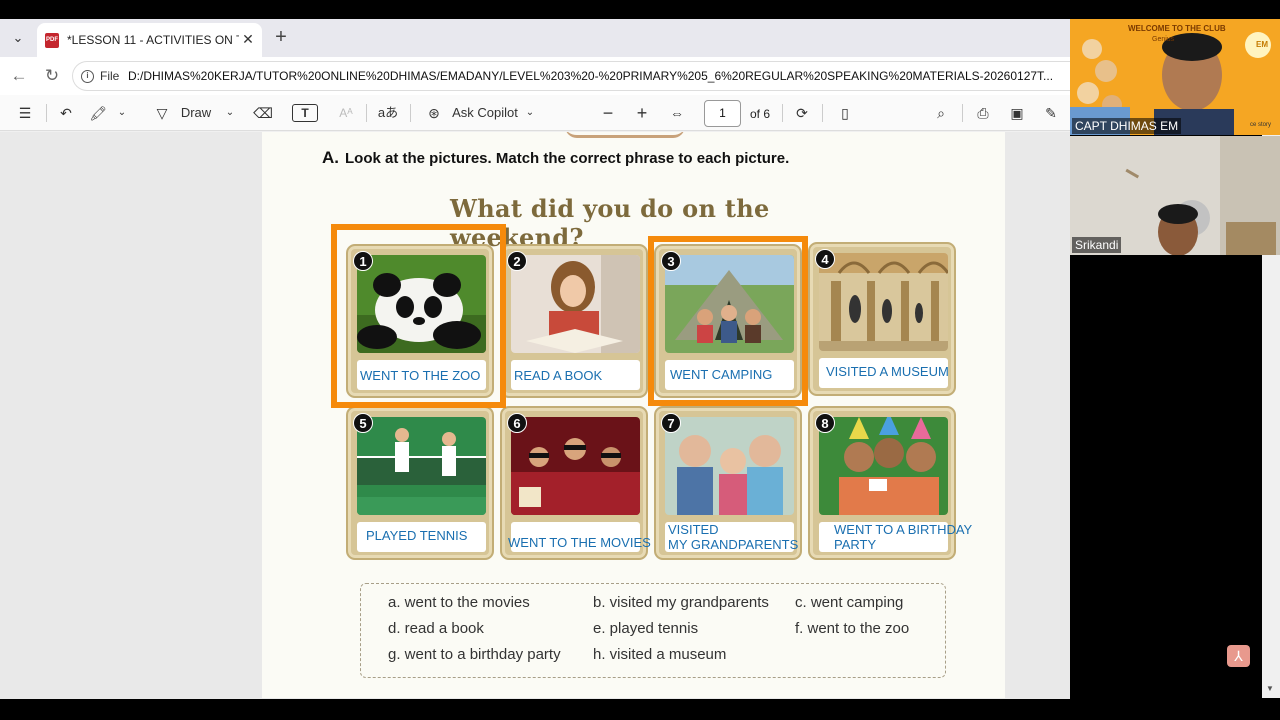 This screenshot has height=720, width=1280. I want to click on picture-card-8: 8 WENT TO A BIRTHDAY PARTY, so click(890, 483).